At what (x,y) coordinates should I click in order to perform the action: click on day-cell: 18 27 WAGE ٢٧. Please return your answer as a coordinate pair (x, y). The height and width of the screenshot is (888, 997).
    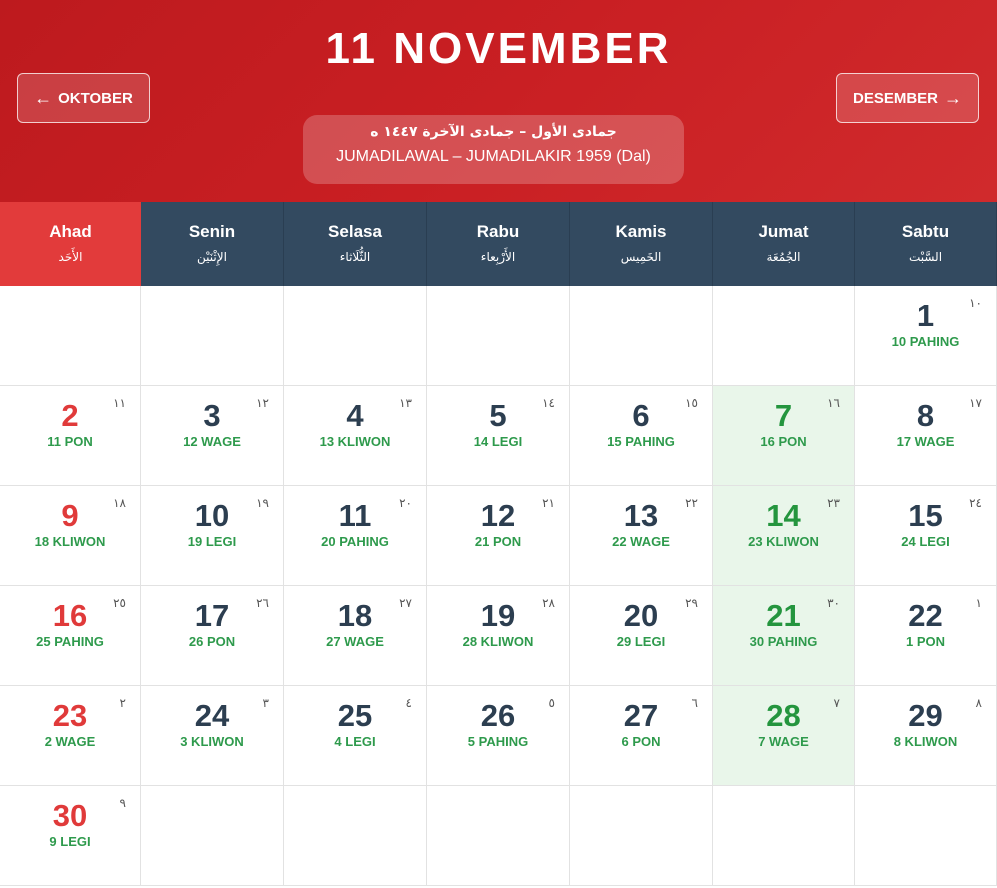
    Looking at the image, I should click on (355, 636).